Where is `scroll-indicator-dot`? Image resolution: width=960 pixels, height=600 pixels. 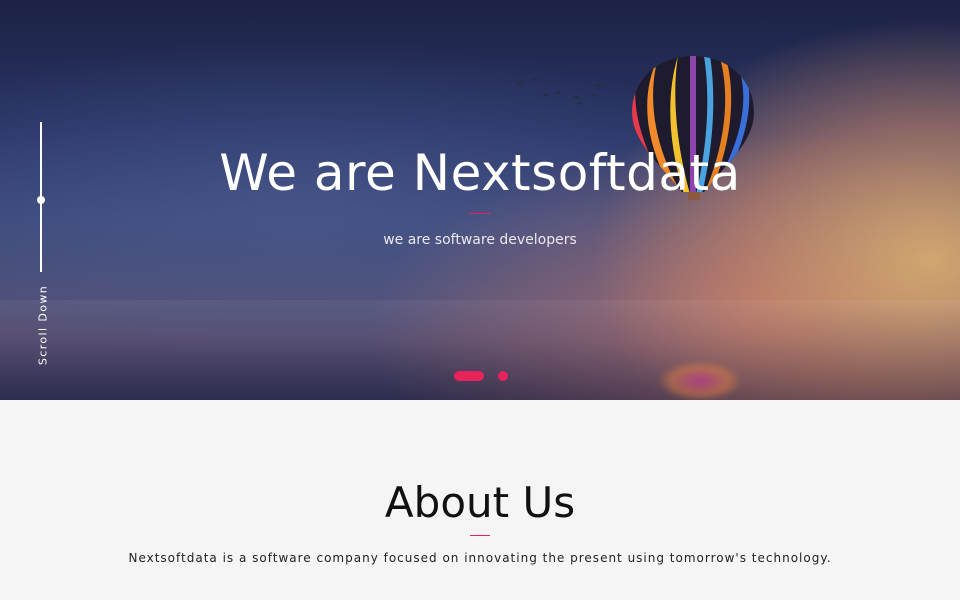
scroll-indicator-dot is located at coordinates (41, 200).